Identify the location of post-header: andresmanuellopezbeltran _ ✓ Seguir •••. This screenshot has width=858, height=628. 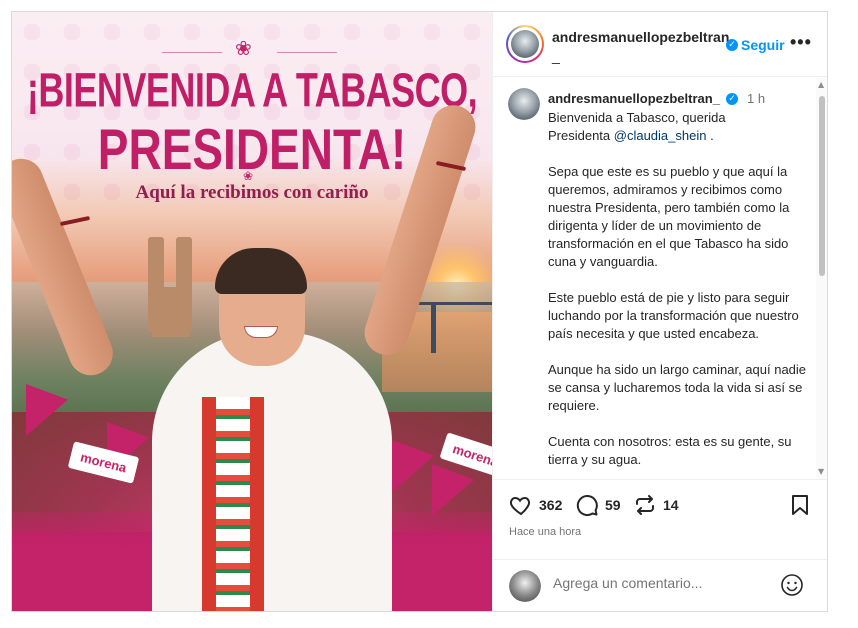
(660, 44).